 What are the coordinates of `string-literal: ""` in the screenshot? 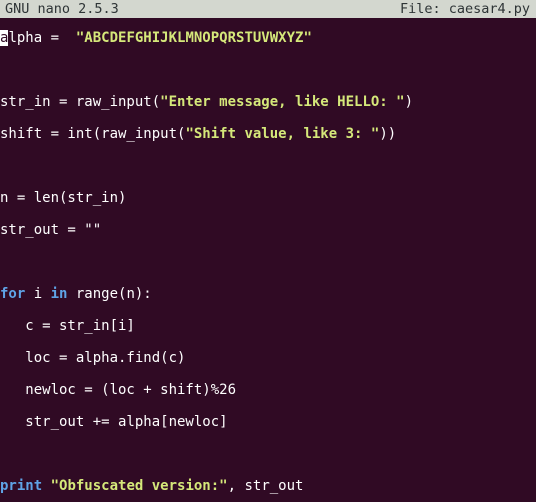 It's located at (93, 230).